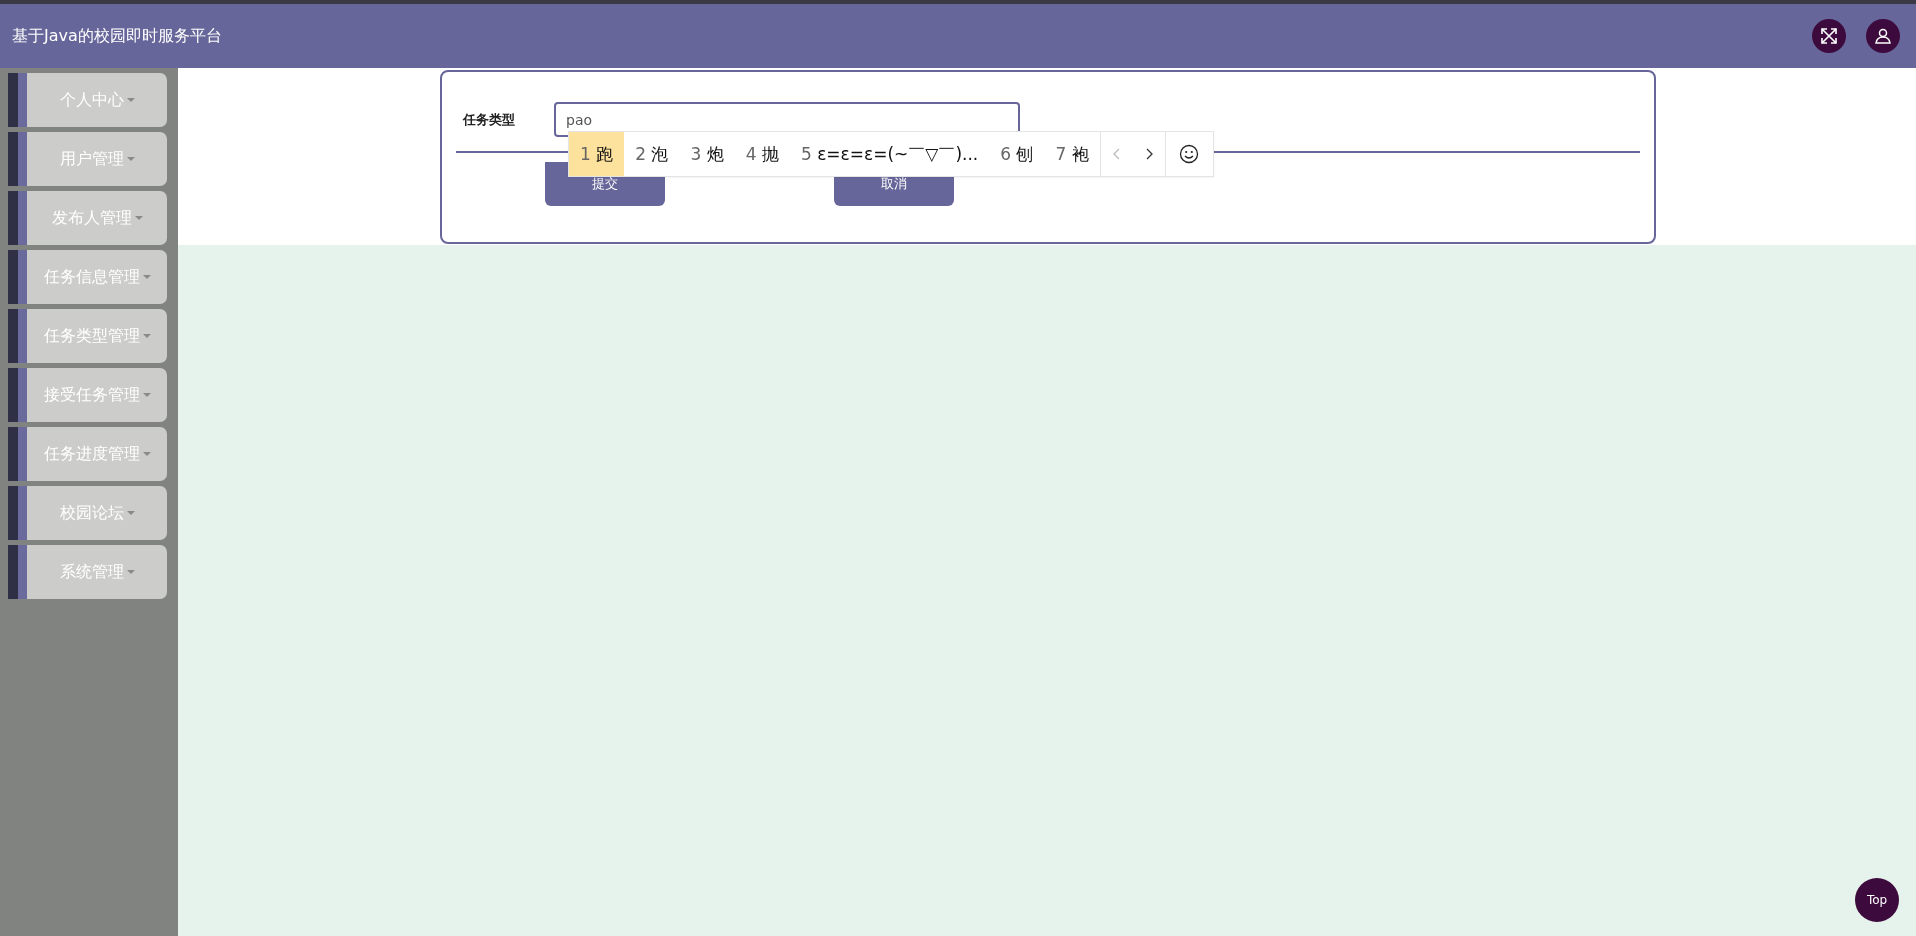 Image resolution: width=1916 pixels, height=936 pixels. Describe the element at coordinates (488, 119) in the screenshot. I see `field-label: 任务类型` at that location.